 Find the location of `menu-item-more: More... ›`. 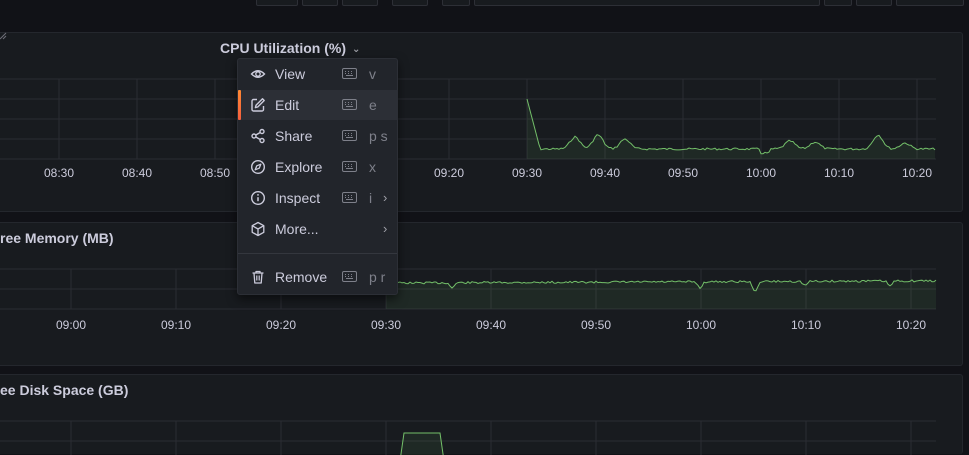

menu-item-more: More... › is located at coordinates (317, 229).